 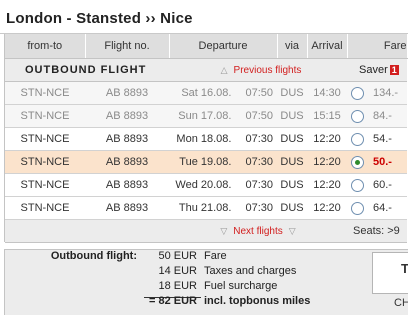 I want to click on fare-radio-selected, so click(x=357, y=162).